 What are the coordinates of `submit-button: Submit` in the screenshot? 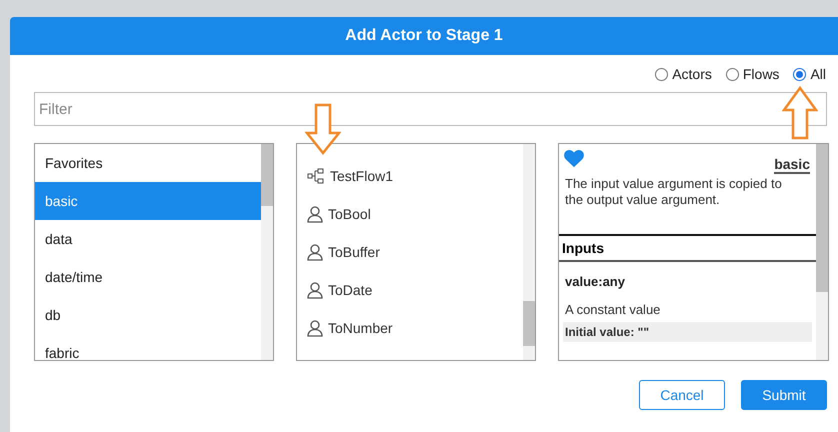 It's located at (784, 395).